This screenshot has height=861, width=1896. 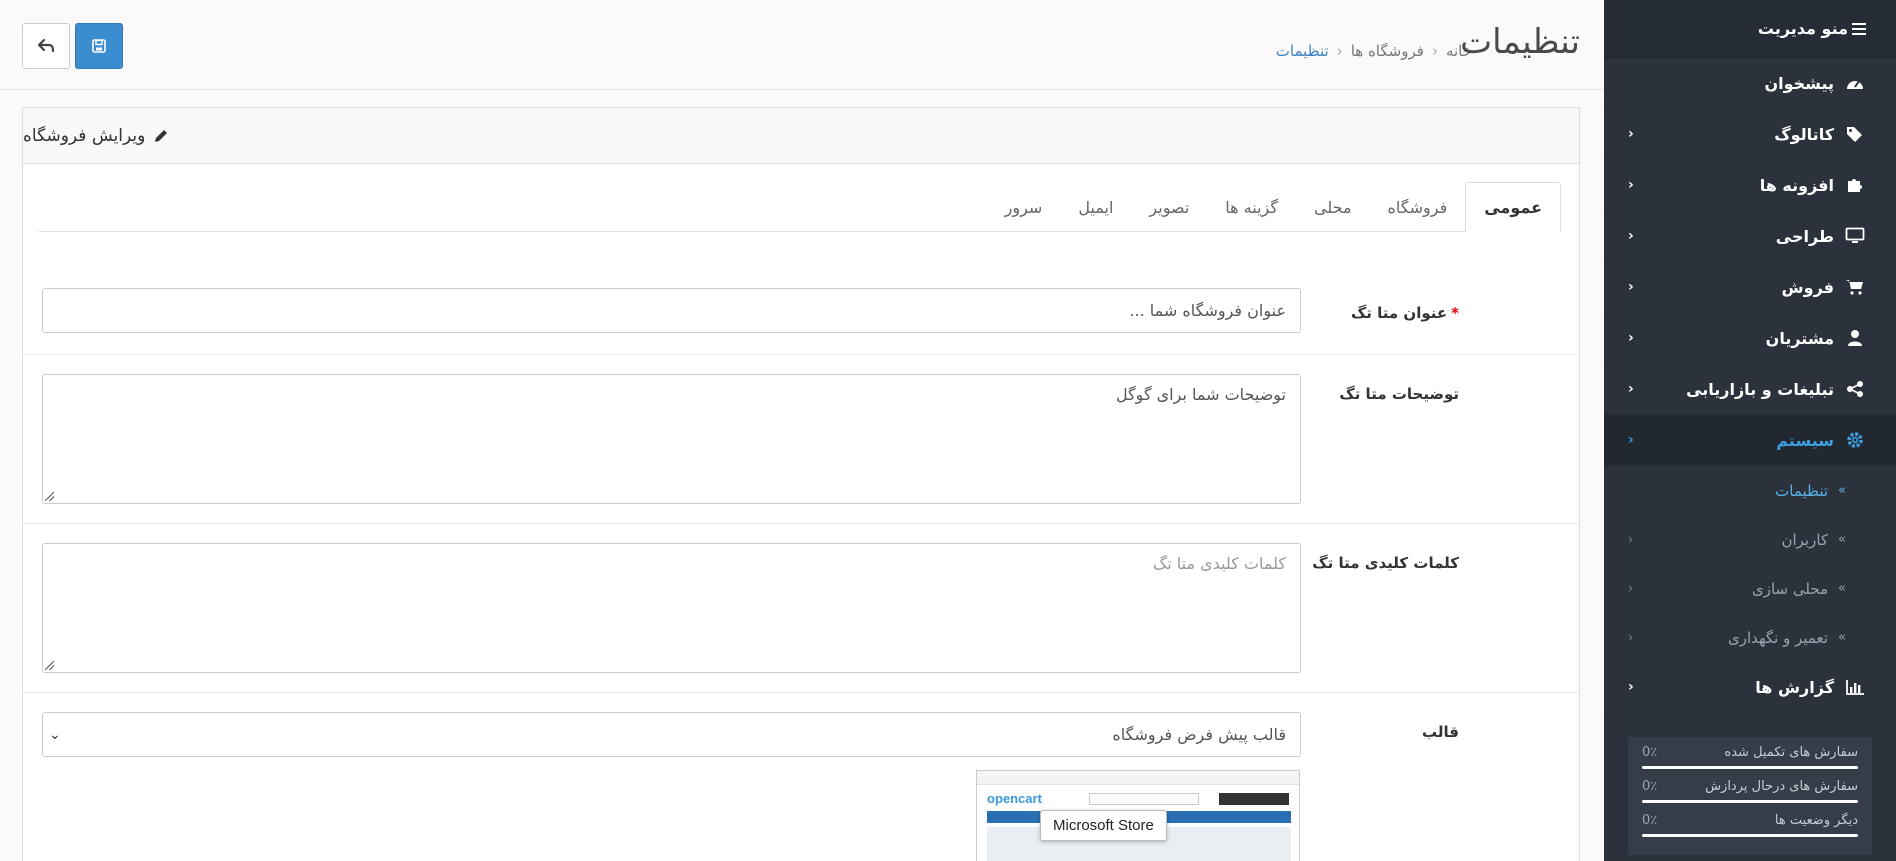 I want to click on meta-keywords-label: کلمات کلیدی متا تگ, so click(x=1385, y=563).